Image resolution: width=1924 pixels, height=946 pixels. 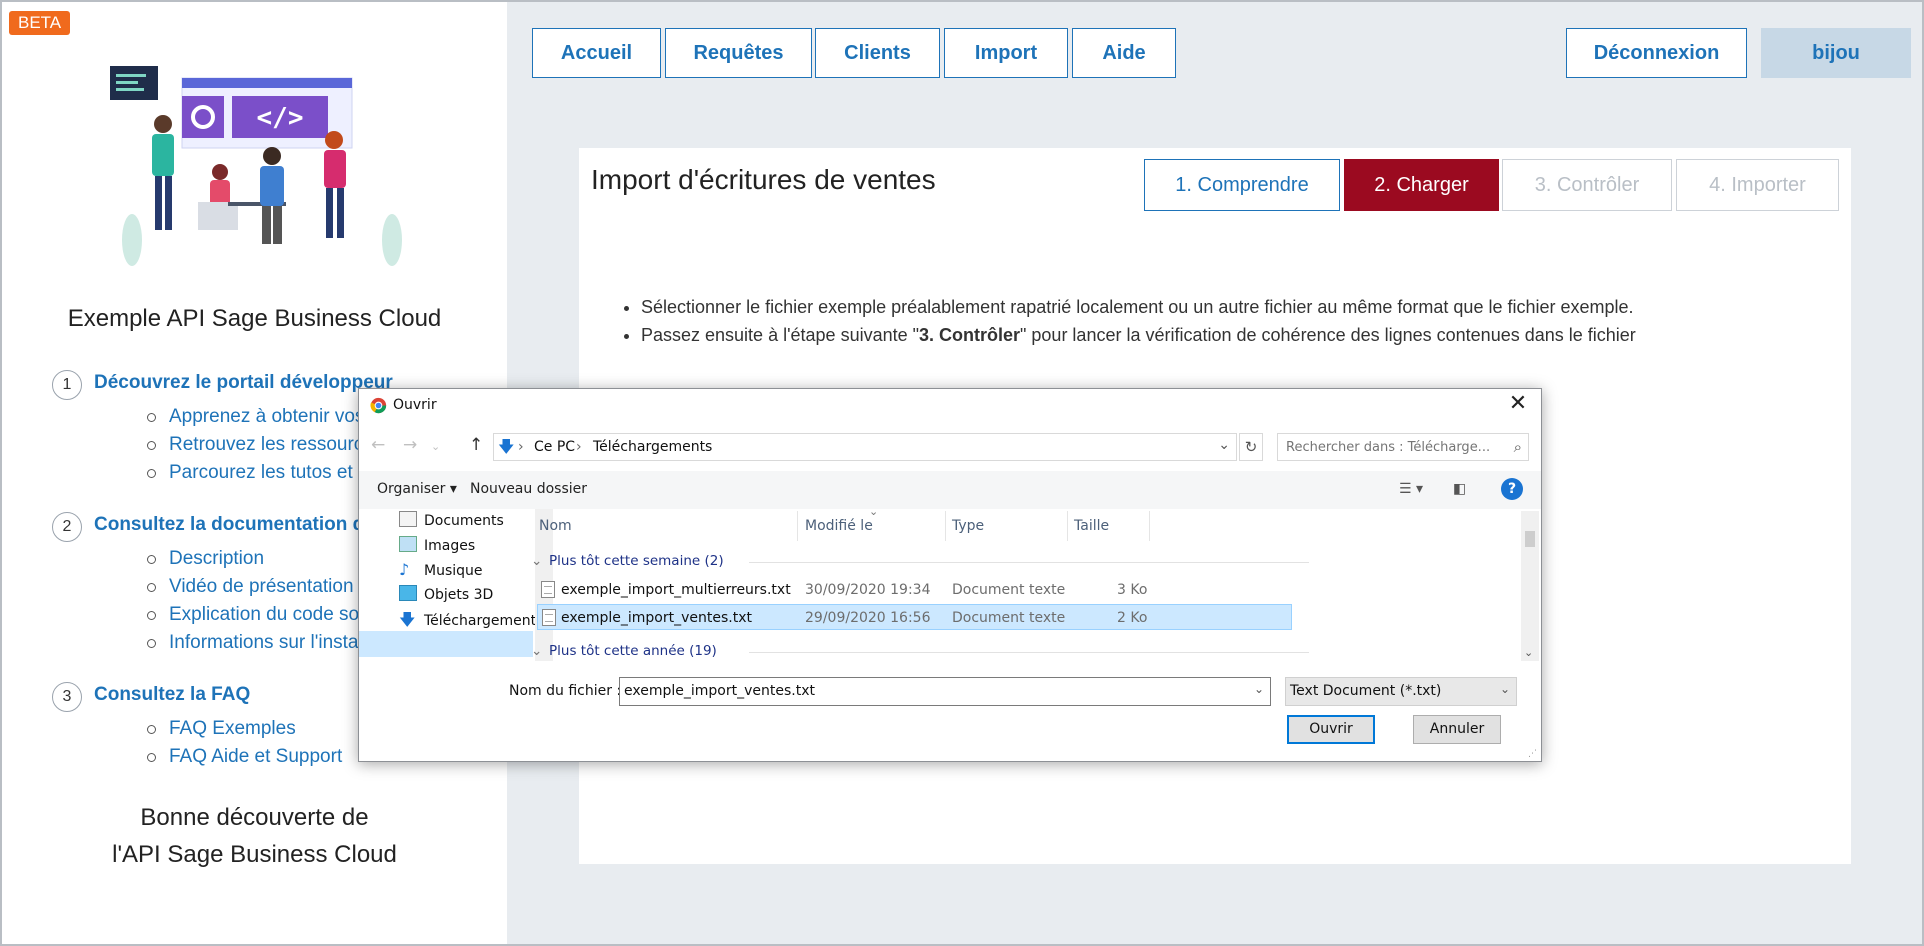 What do you see at coordinates (1512, 489) in the screenshot?
I see `help-icon: ?` at bounding box center [1512, 489].